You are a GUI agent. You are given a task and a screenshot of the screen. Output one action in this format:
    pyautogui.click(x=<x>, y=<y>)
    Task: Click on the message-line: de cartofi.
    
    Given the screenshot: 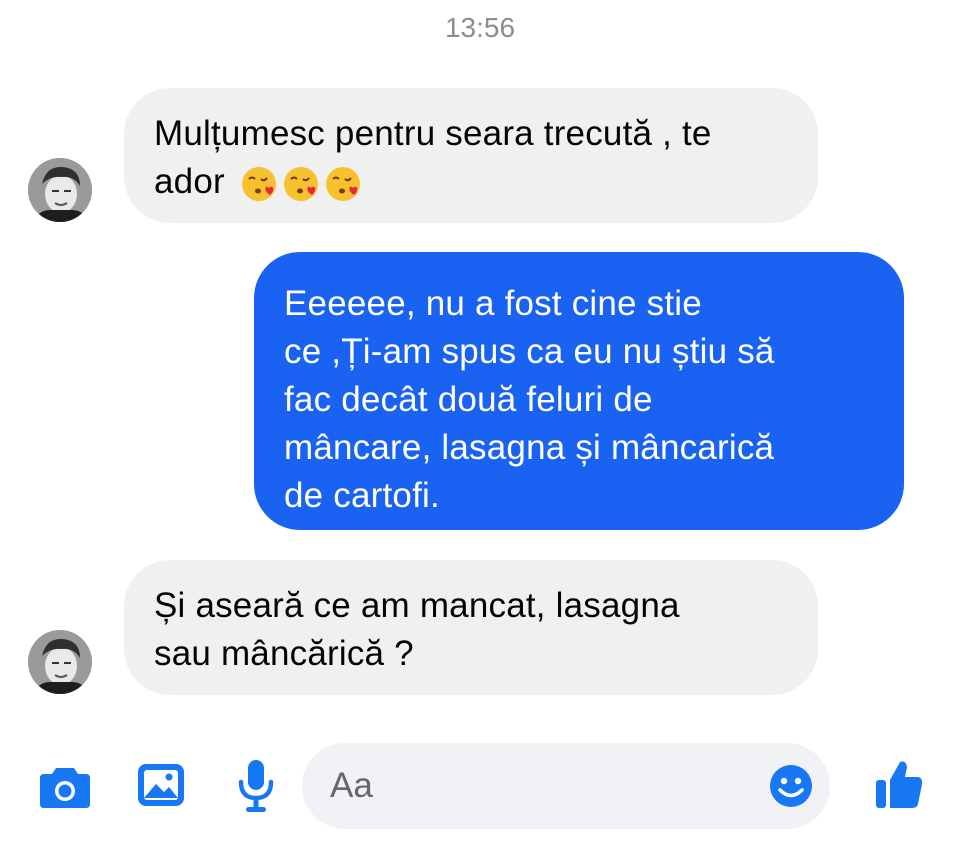 What is the action you would take?
    pyautogui.click(x=362, y=495)
    